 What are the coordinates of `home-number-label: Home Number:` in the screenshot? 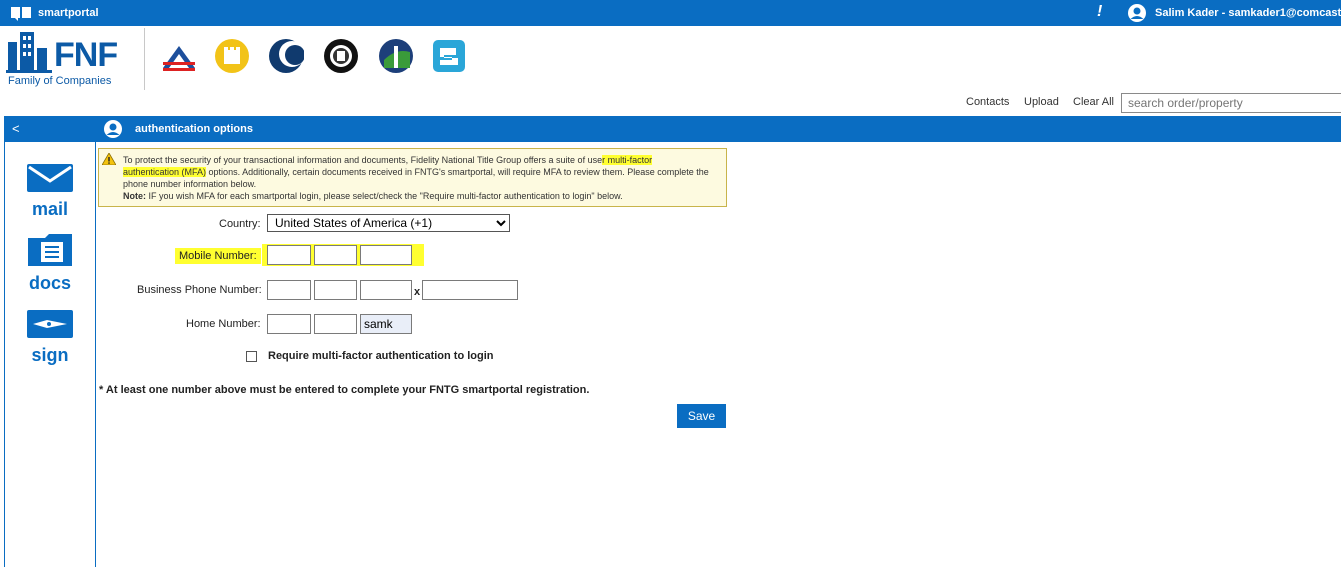 It's located at (223, 324).